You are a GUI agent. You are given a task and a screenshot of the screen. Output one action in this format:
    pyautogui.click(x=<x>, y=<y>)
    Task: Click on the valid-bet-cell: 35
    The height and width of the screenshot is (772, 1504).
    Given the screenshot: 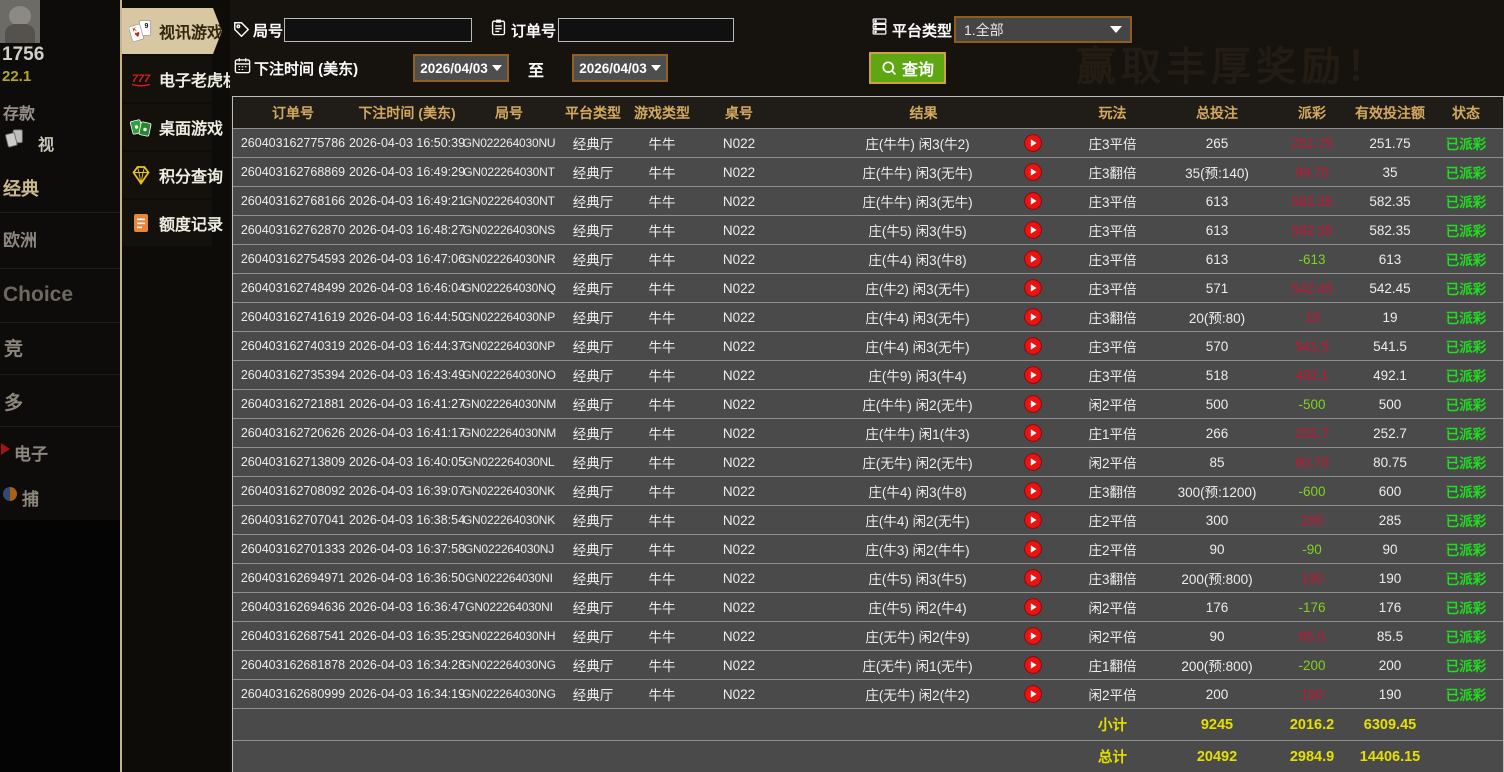 What is the action you would take?
    pyautogui.click(x=1390, y=172)
    